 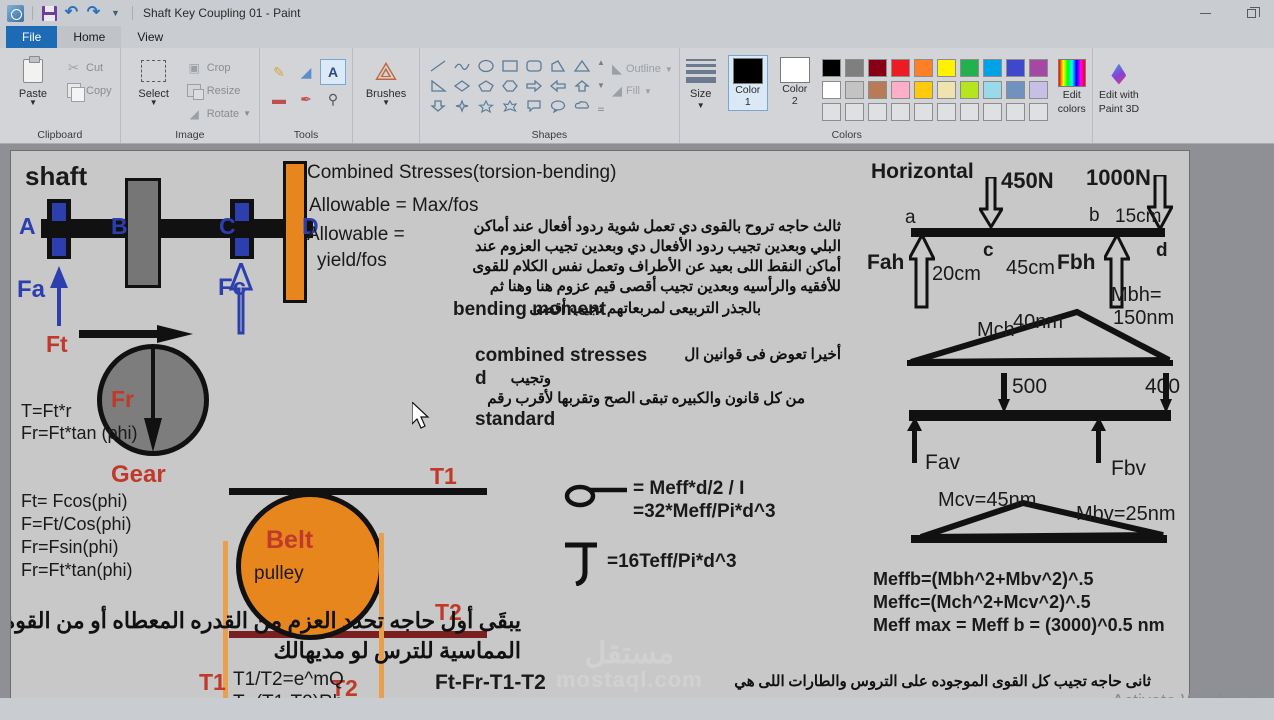 What do you see at coordinates (601, 62) in the screenshot?
I see `scroll-up-icon: ▲` at bounding box center [601, 62].